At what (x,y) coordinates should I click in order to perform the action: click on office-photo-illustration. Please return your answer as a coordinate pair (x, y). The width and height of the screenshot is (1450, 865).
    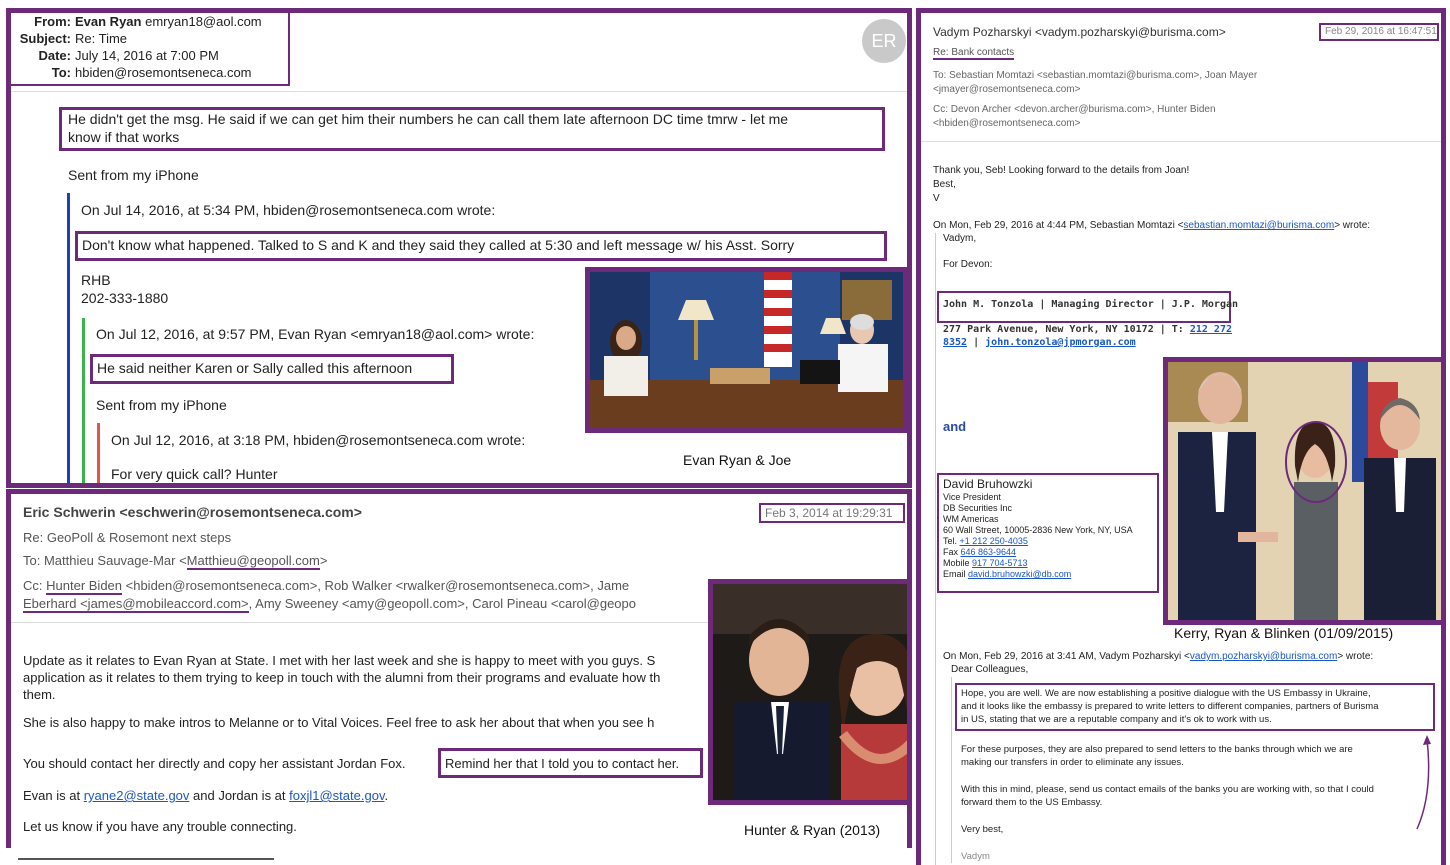
    Looking at the image, I should click on (746, 350).